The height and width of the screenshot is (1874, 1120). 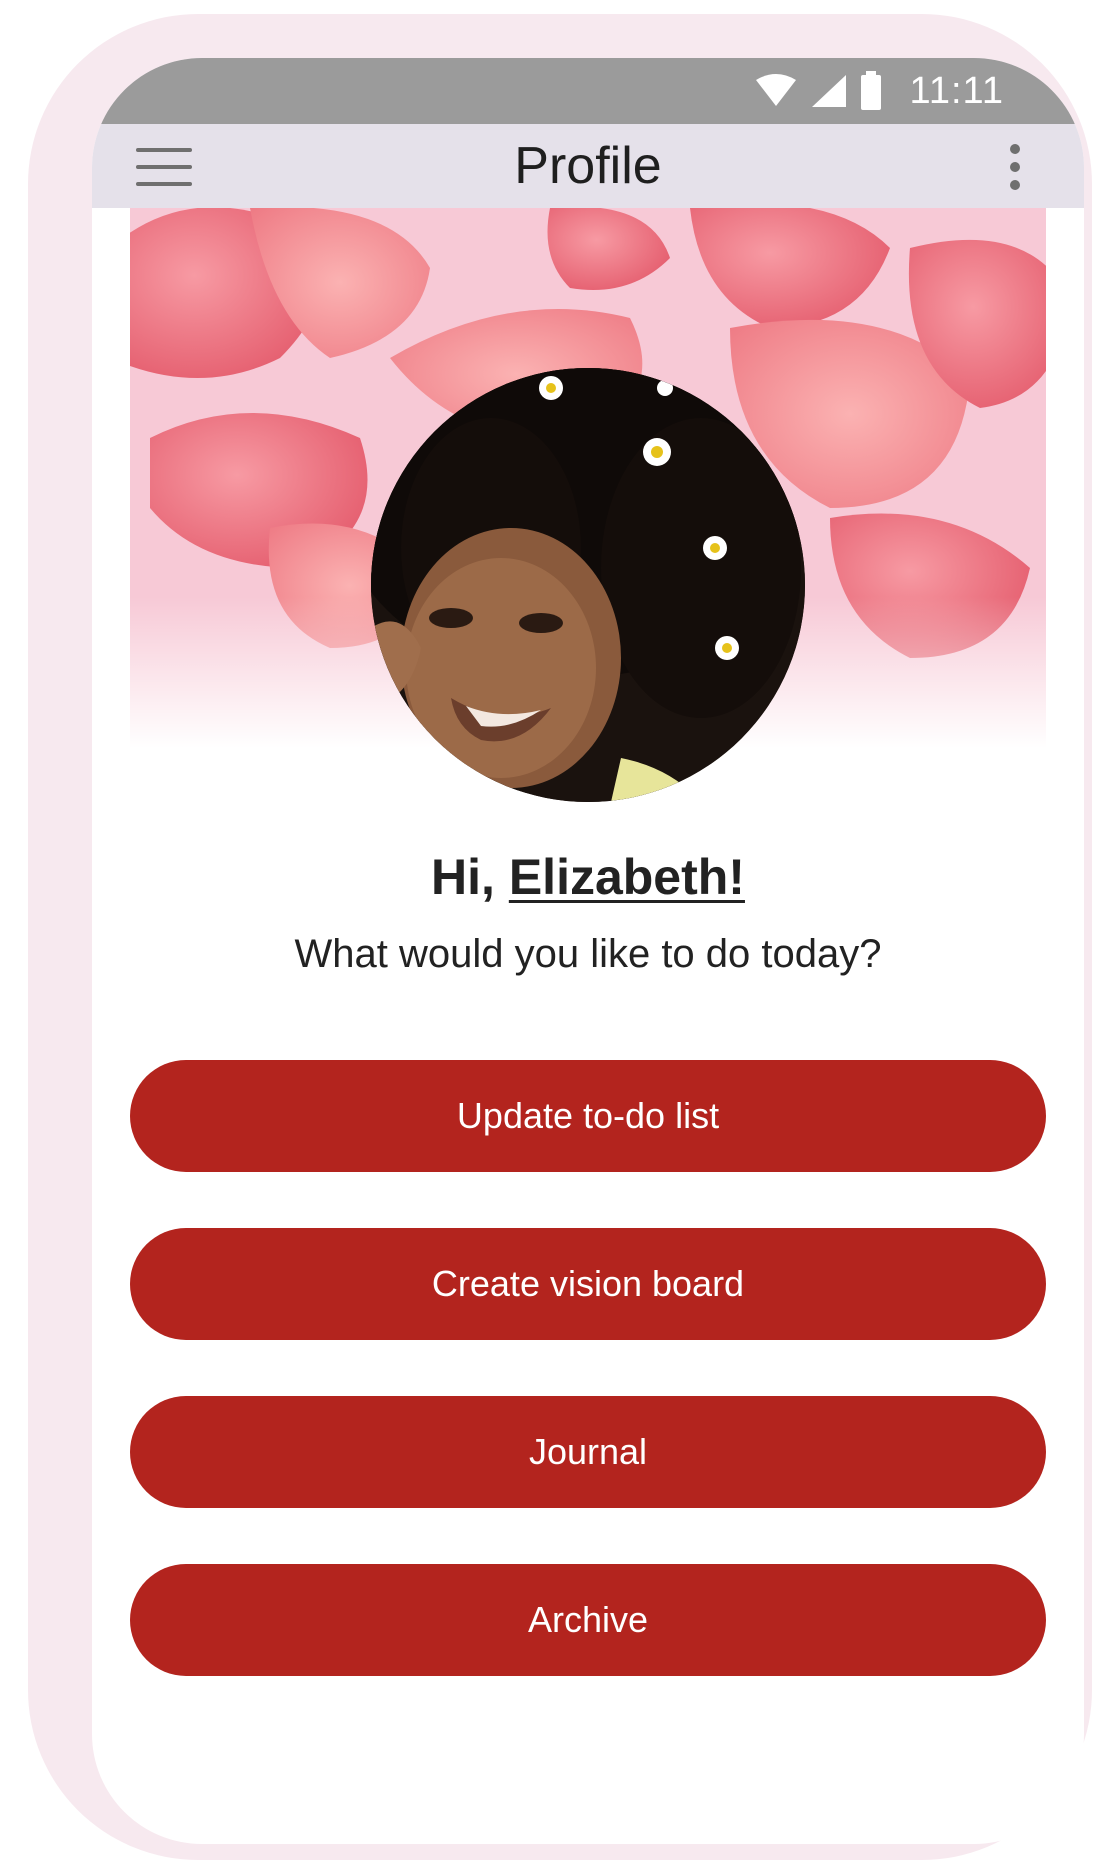 I want to click on greeting-heading: Hi, Elizabeth!, so click(x=588, y=877).